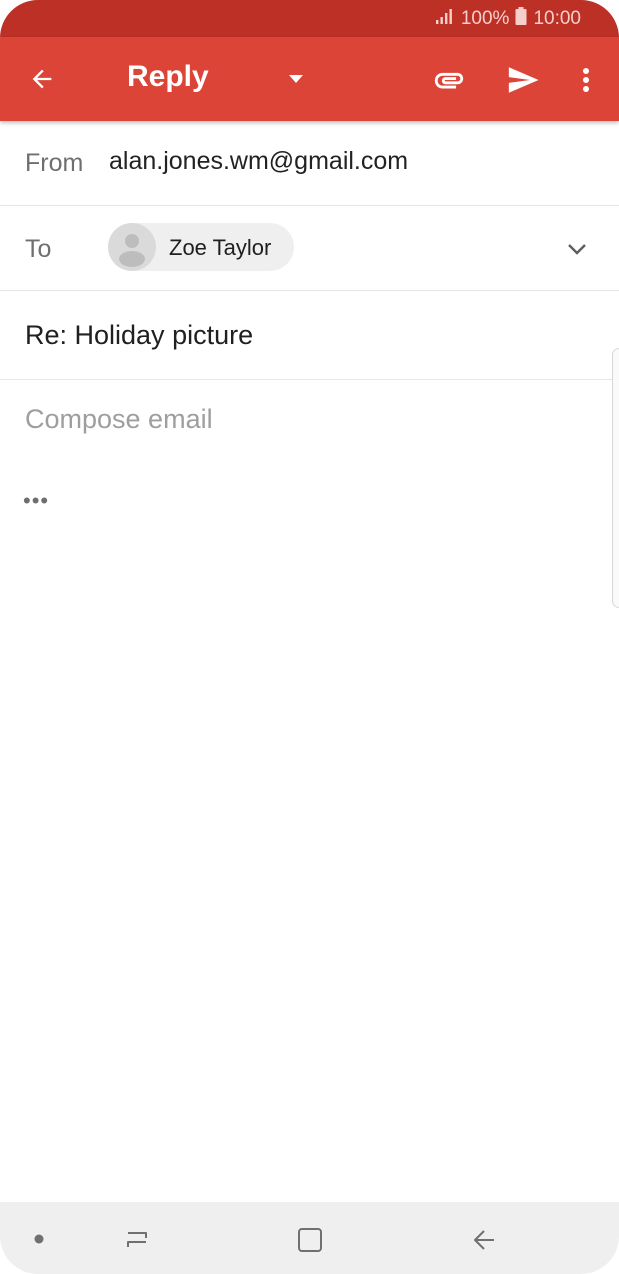 This screenshot has height=1274, width=619. Describe the element at coordinates (258, 161) in the screenshot. I see `from-email: alan.jones.wm@gmail.com` at that location.